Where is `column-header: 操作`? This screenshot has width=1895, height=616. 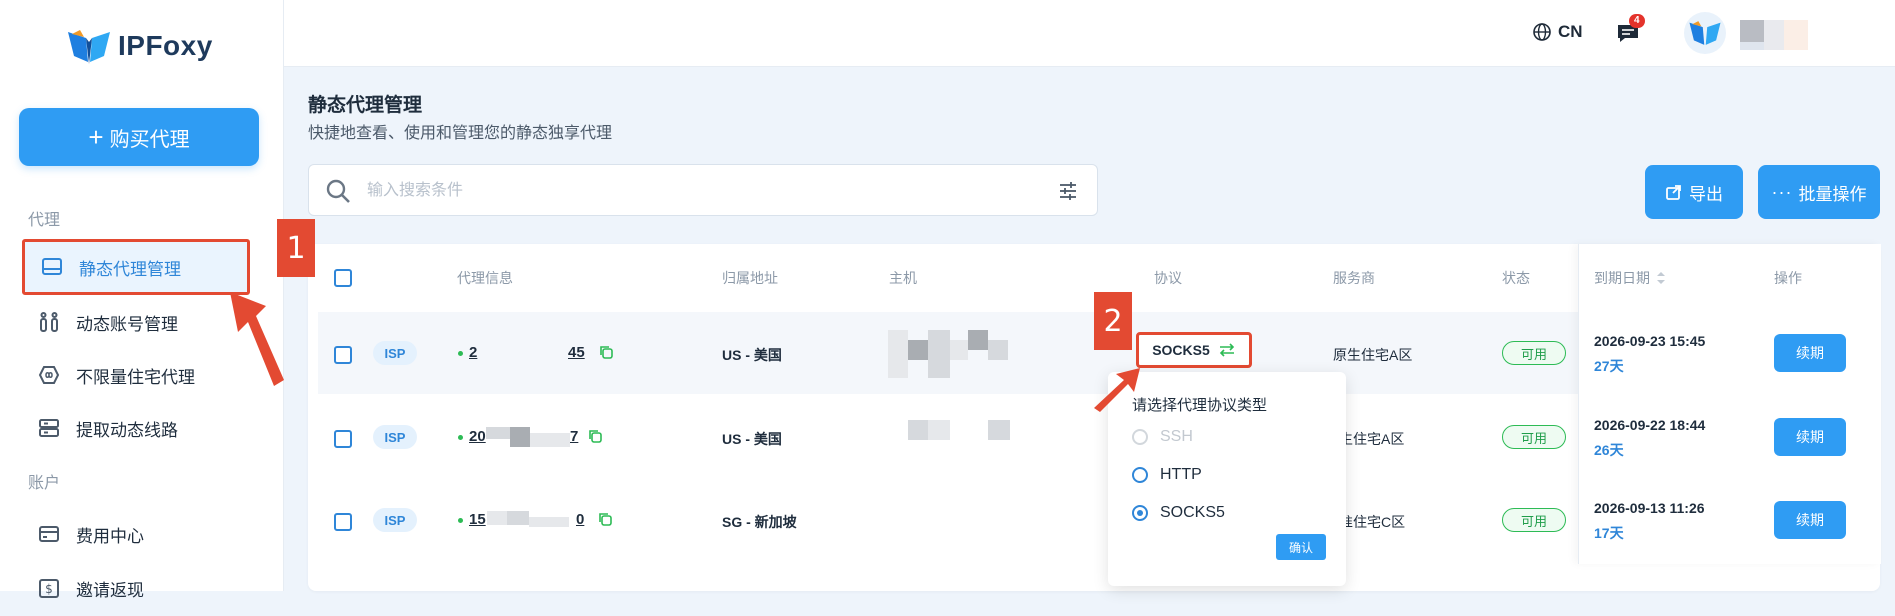 column-header: 操作 is located at coordinates (1788, 278).